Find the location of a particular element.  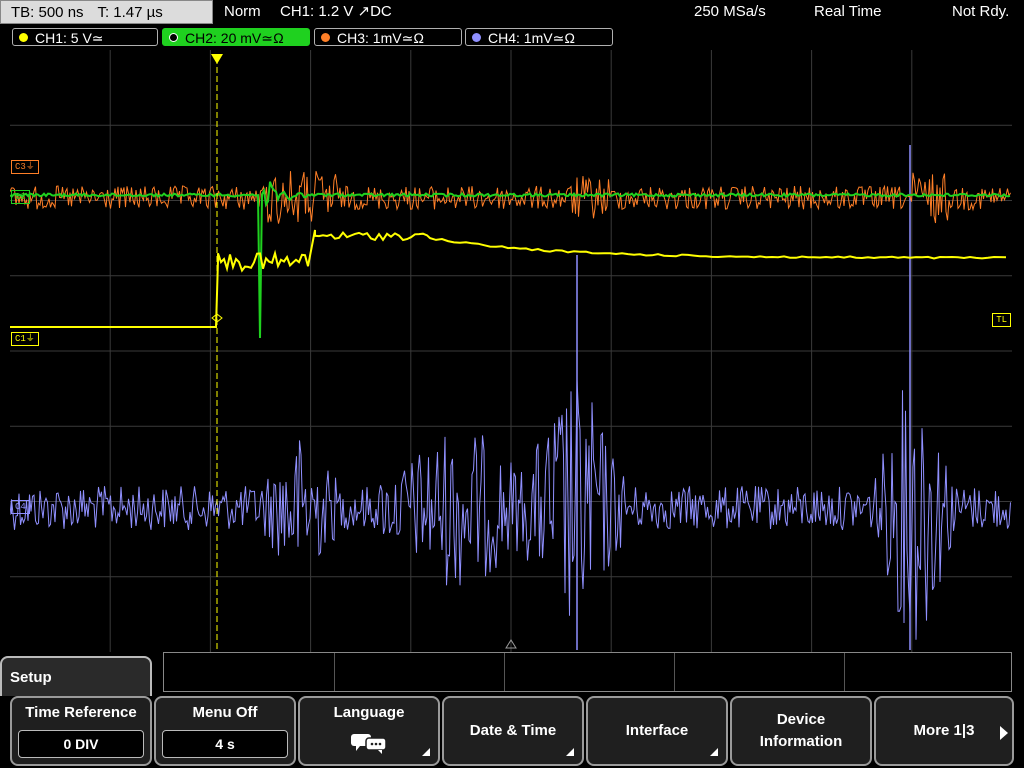

trigger-level-marker: TL is located at coordinates (1001, 320).